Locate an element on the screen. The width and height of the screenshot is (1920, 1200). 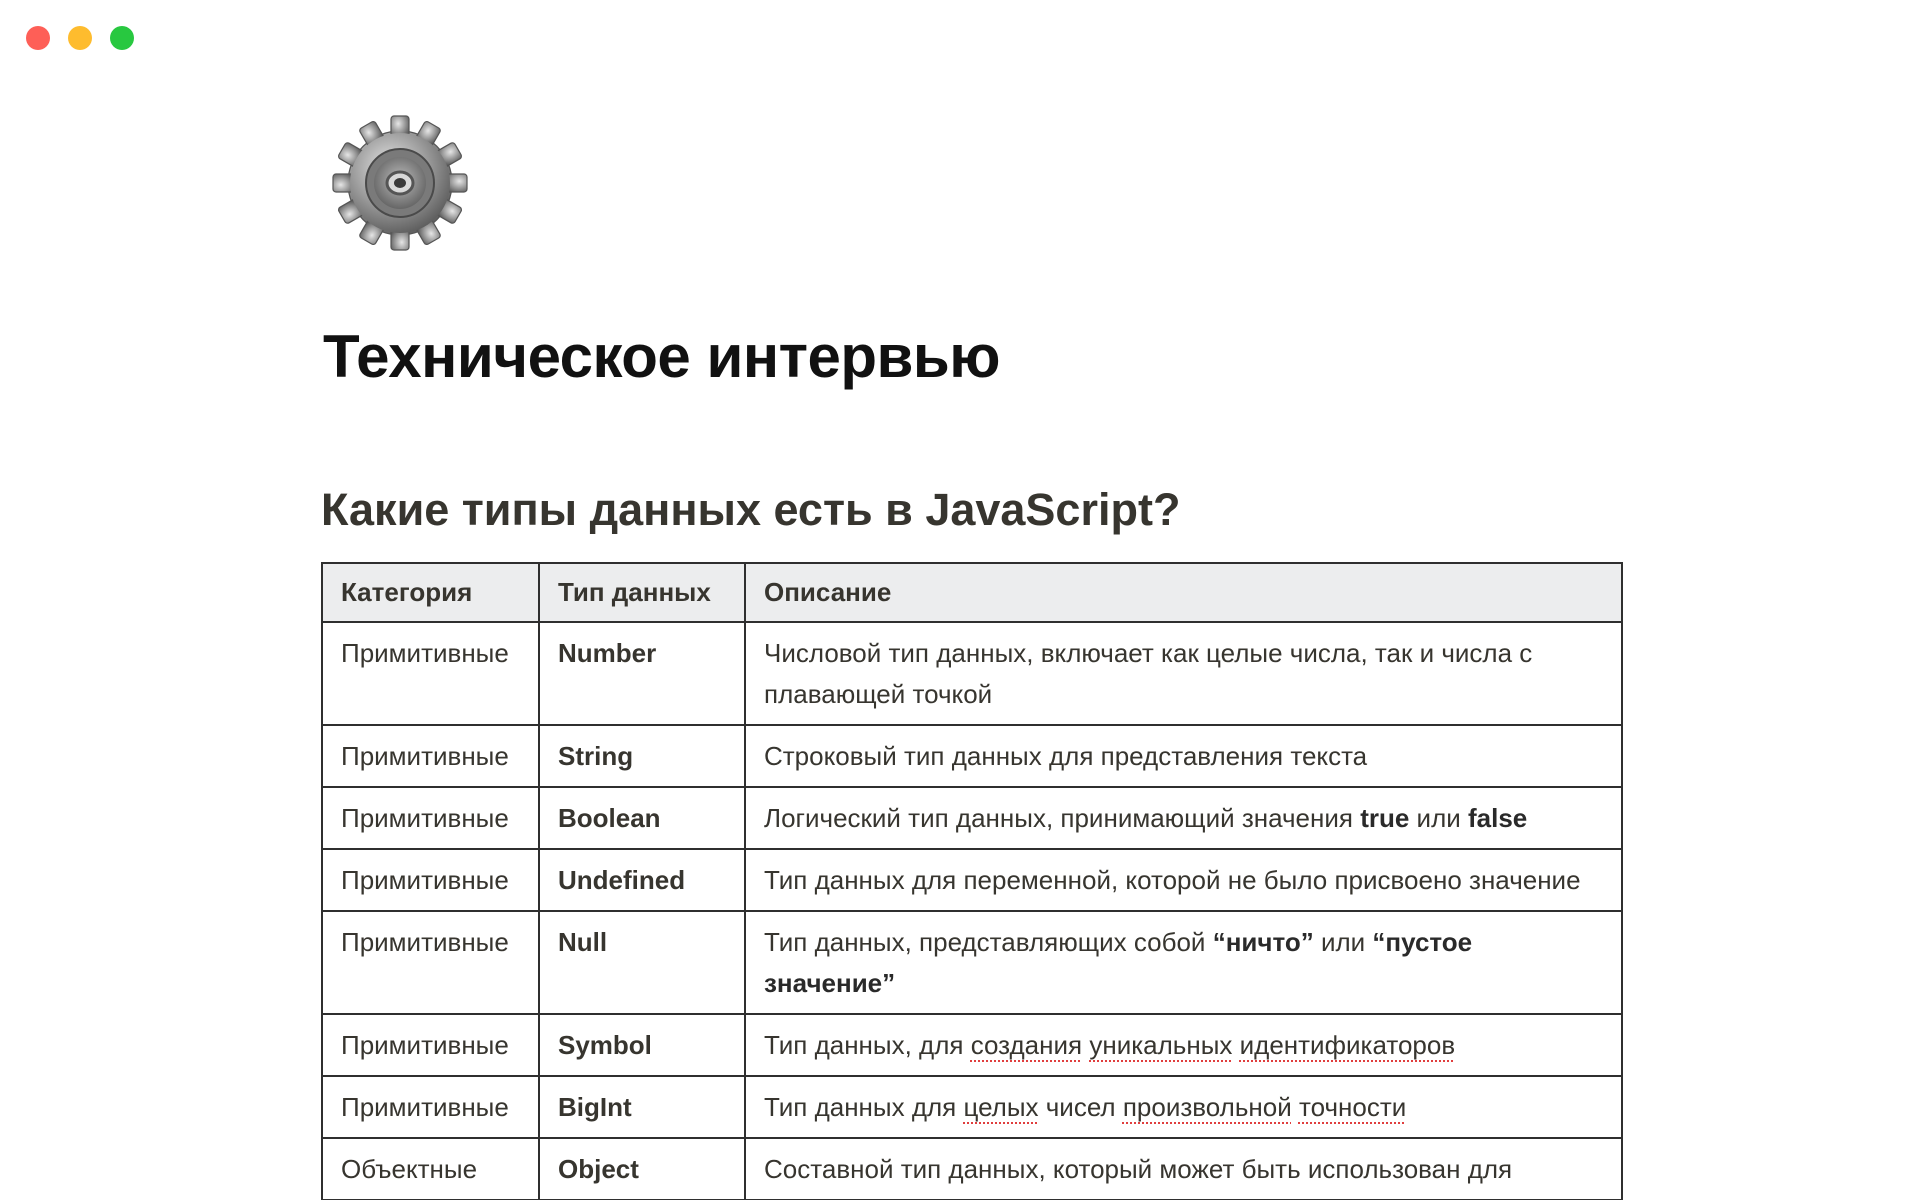
maximize-window-button is located at coordinates (122, 38).